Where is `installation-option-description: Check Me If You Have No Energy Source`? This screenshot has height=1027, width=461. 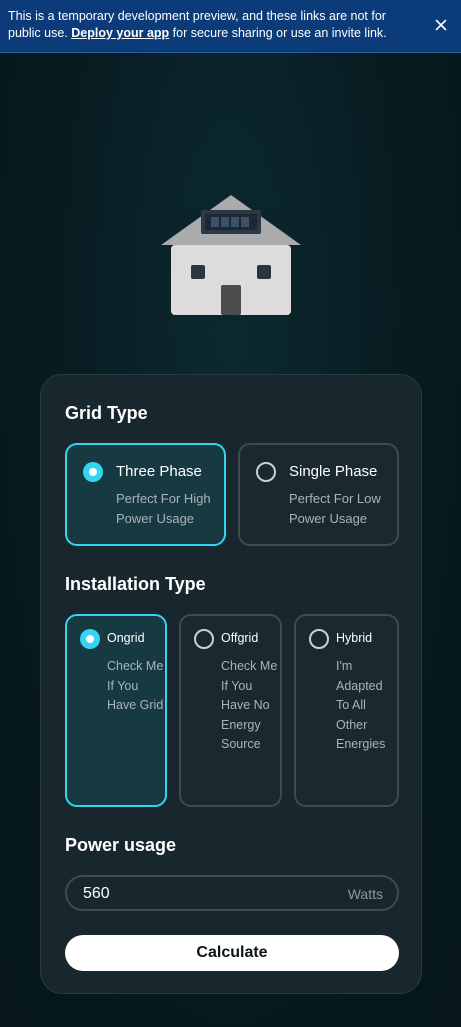 installation-option-description: Check Me If You Have No Energy Source is located at coordinates (249, 705).